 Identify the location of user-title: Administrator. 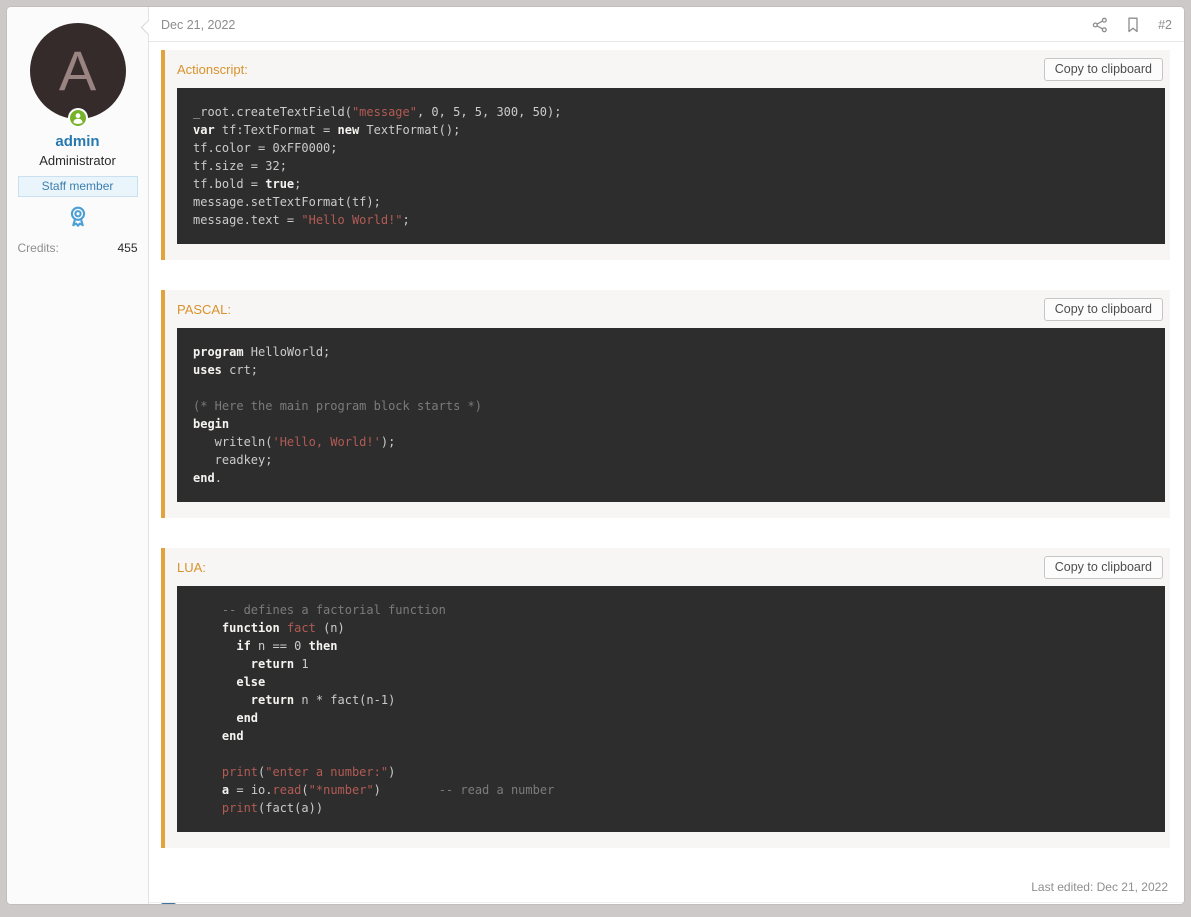
(77, 160).